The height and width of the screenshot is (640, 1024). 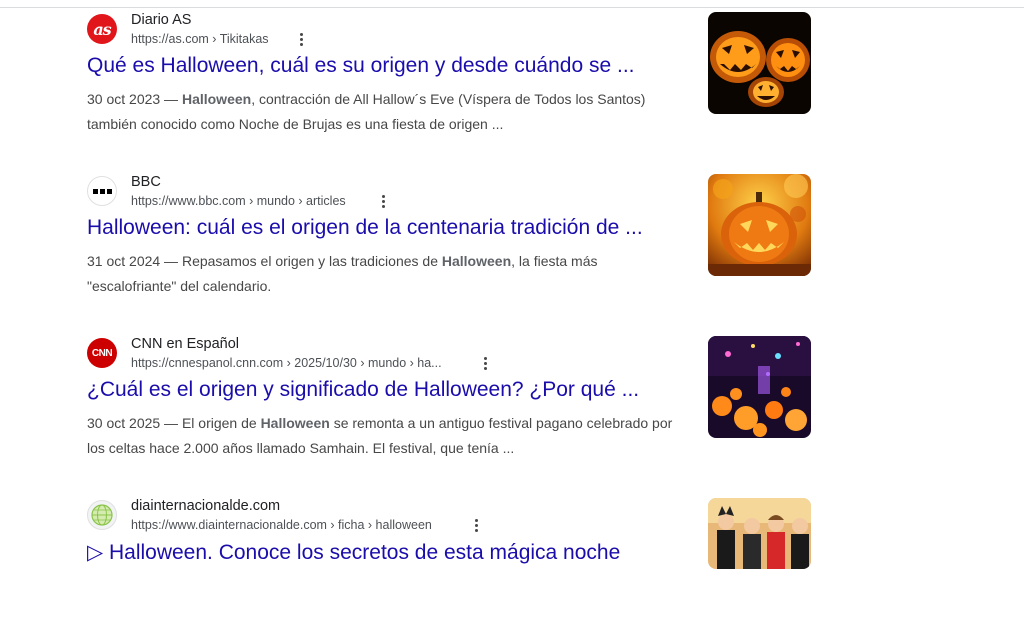 What do you see at coordinates (200, 39) in the screenshot?
I see `site-url: https://as.com › Tikitakas` at bounding box center [200, 39].